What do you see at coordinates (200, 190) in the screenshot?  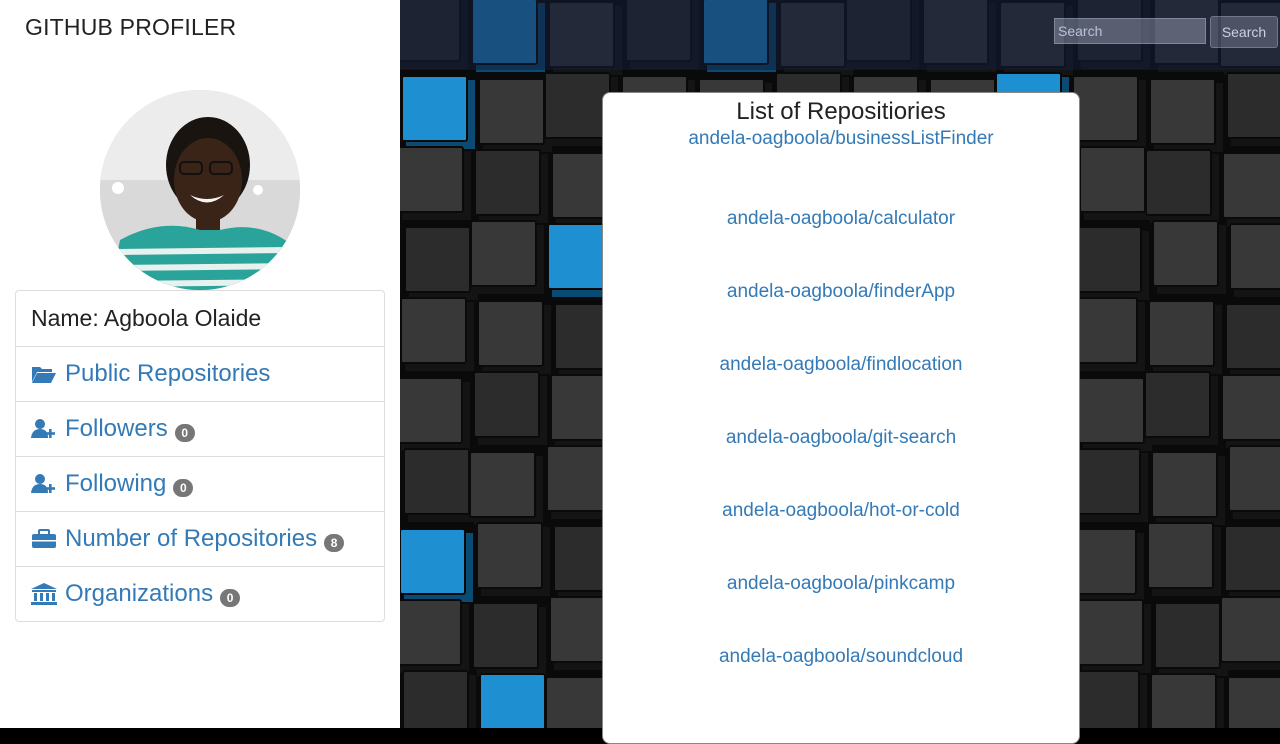 I see `avatar` at bounding box center [200, 190].